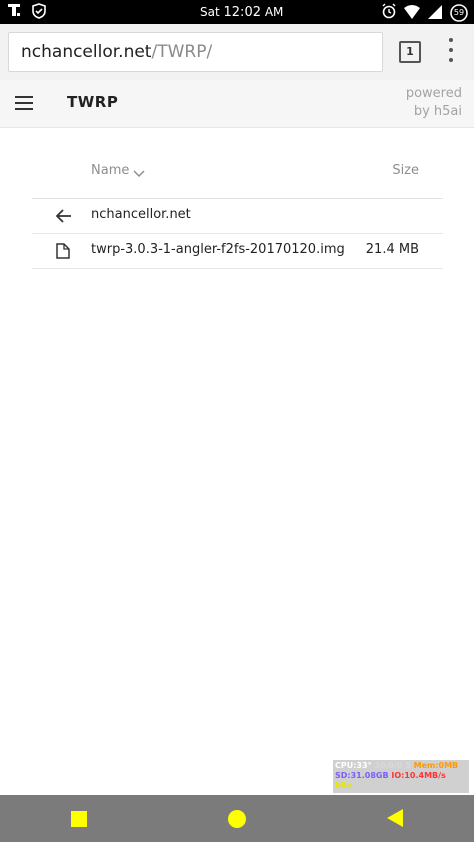  What do you see at coordinates (218, 249) in the screenshot?
I see `file-name: twrp-3.0.3-1-angler-f2fs-20170120.img` at bounding box center [218, 249].